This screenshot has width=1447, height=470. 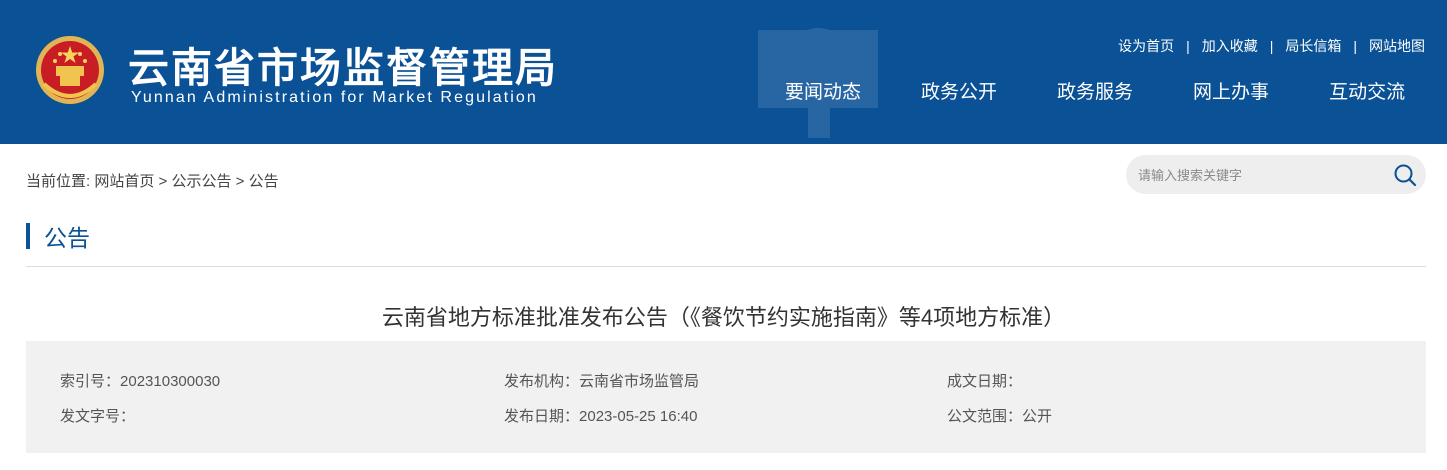 I want to click on site-title: 云南省市场监督管理局, so click(x=343, y=68).